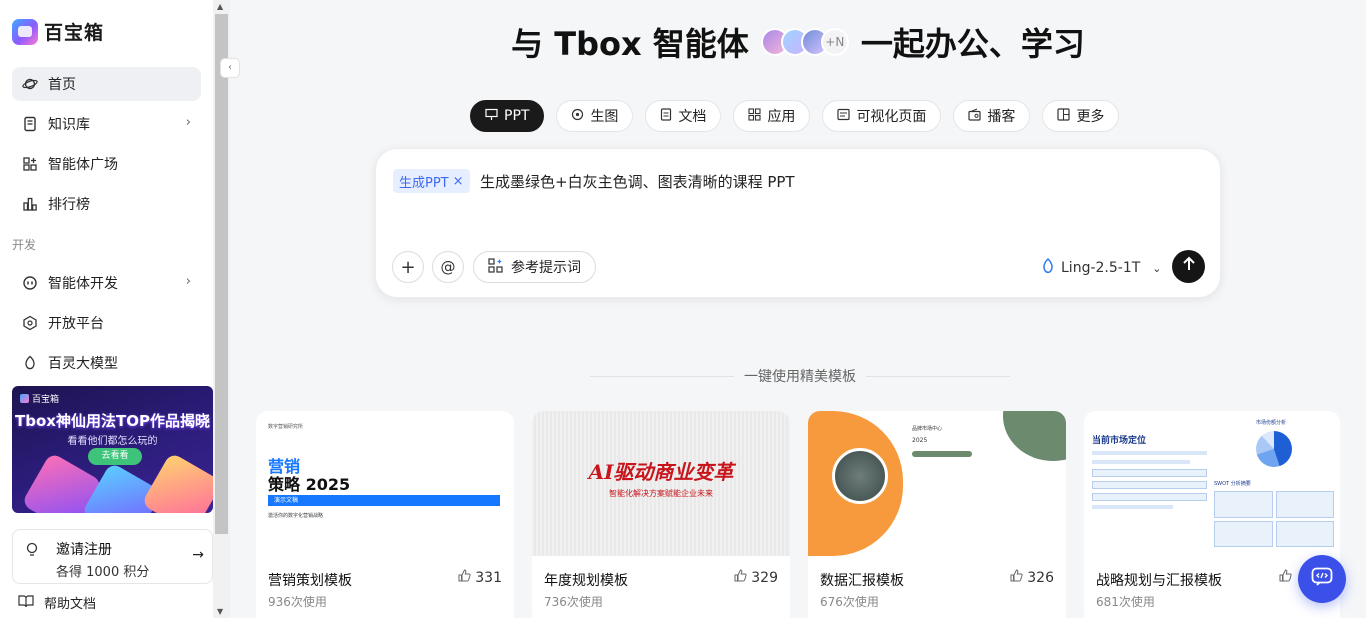 This screenshot has height=618, width=1366. I want to click on chevron-right-icon: ›, so click(188, 122).